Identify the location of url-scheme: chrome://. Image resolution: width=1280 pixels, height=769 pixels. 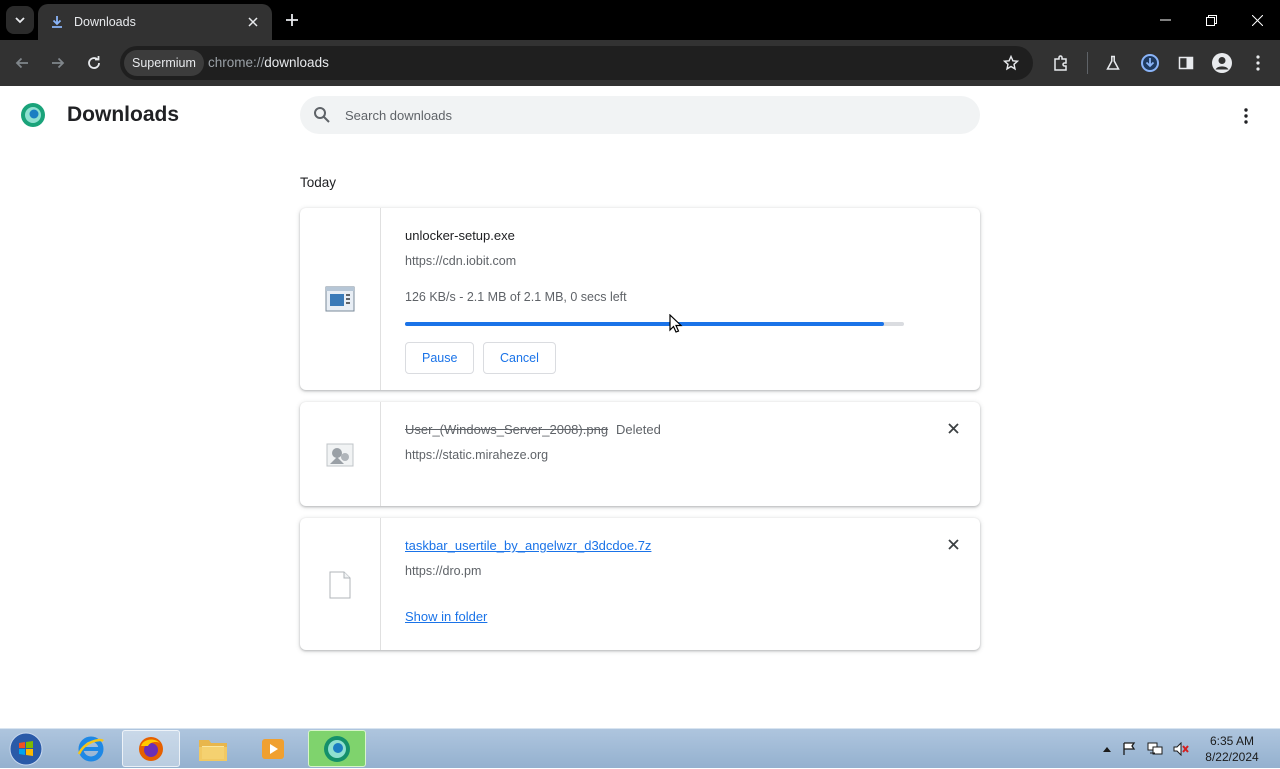
(236, 62).